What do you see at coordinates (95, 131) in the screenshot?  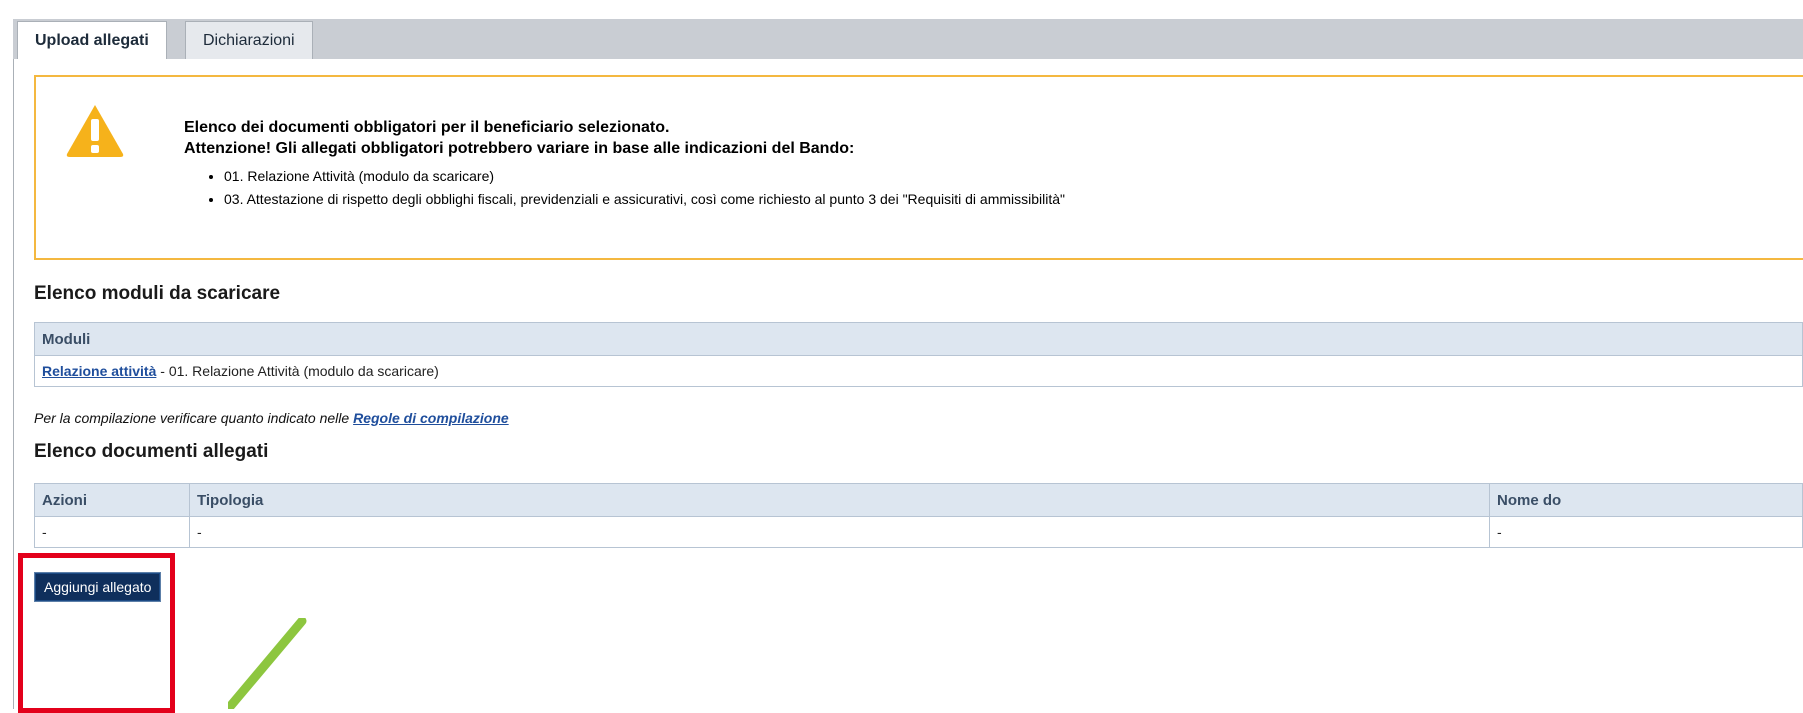 I see `warning-triangle-icon` at bounding box center [95, 131].